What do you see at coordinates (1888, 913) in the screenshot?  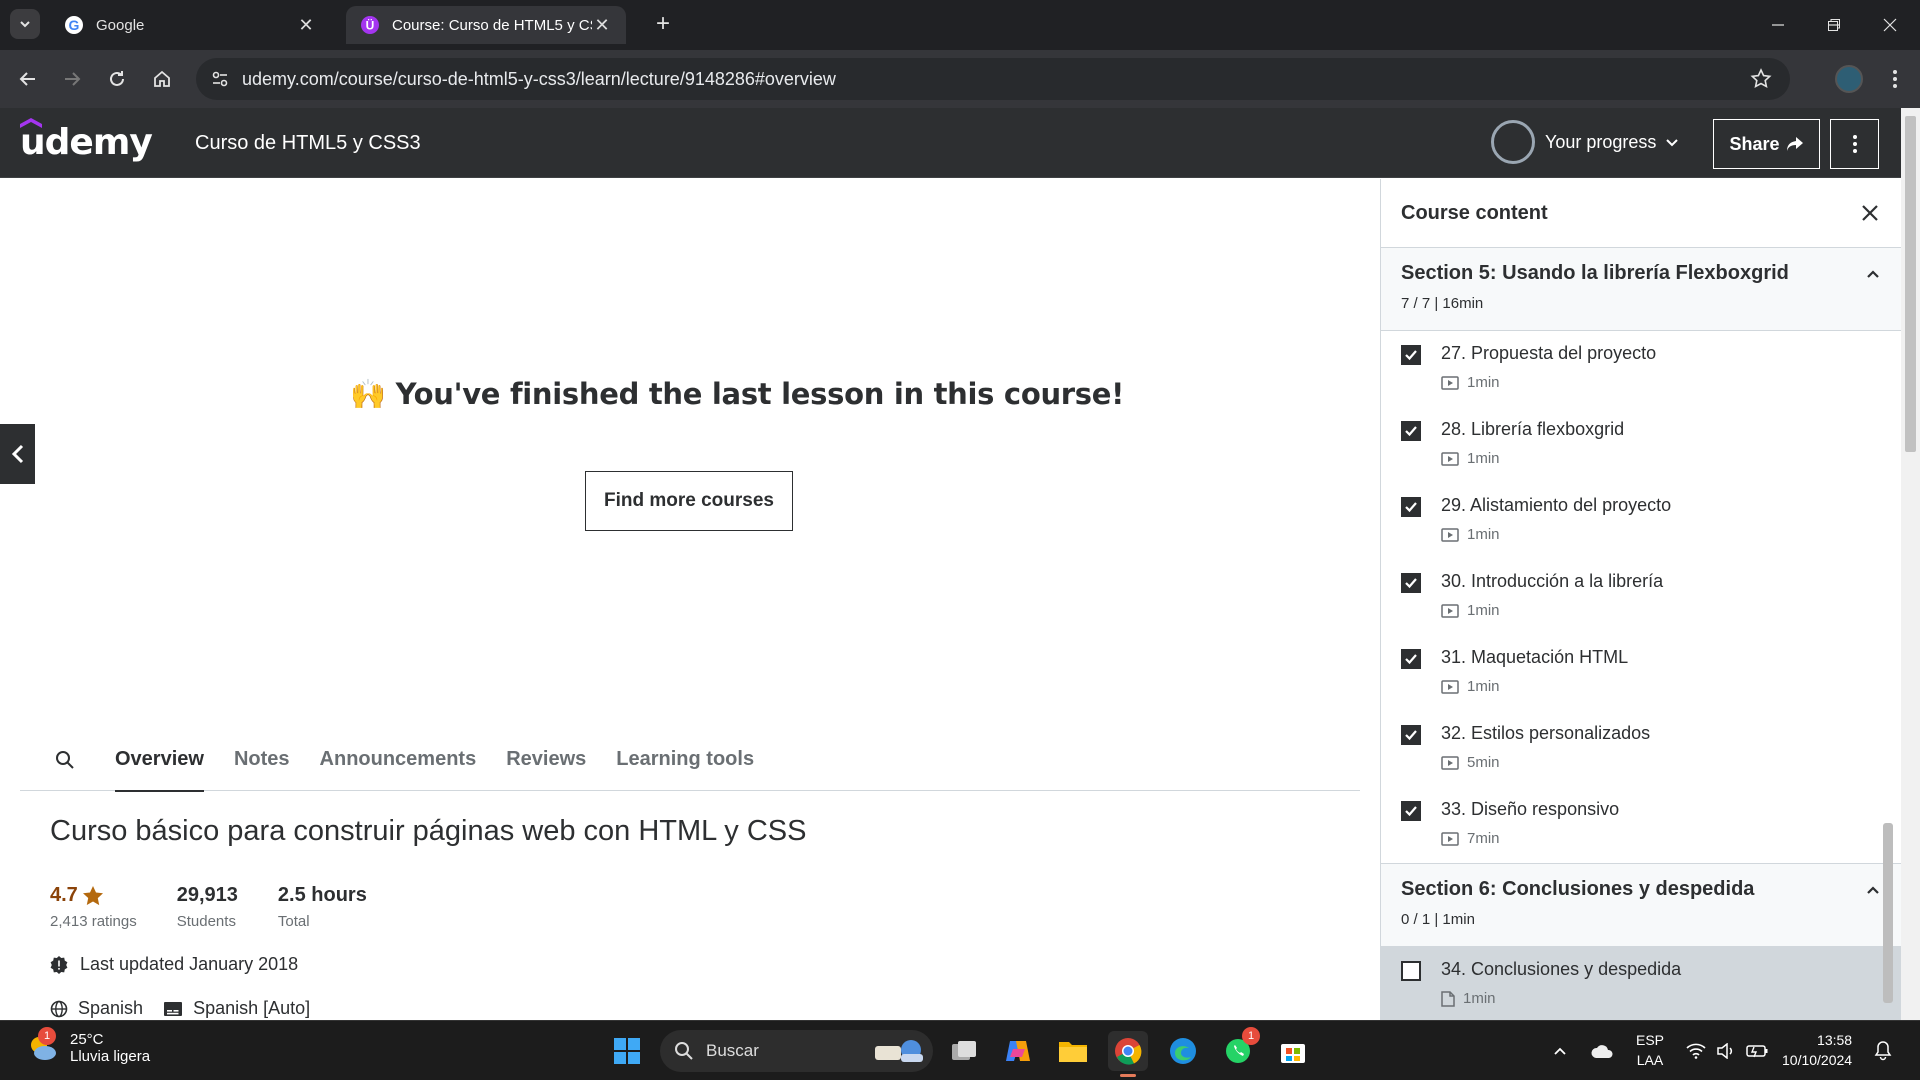 I see `sidebar-scroll-thumb` at bounding box center [1888, 913].